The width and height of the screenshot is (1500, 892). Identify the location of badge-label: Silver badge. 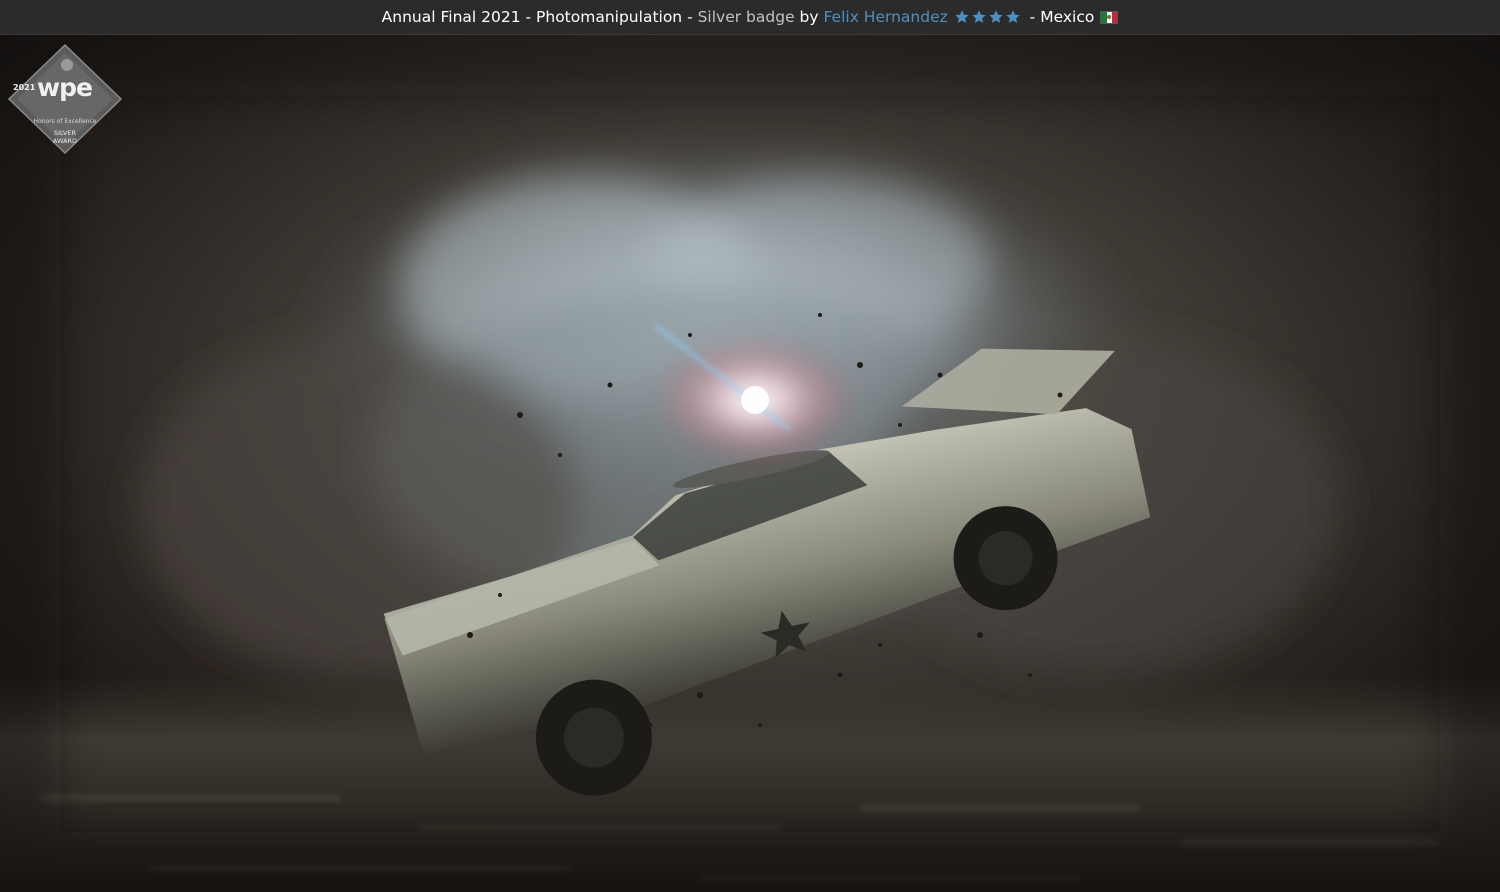
(746, 17).